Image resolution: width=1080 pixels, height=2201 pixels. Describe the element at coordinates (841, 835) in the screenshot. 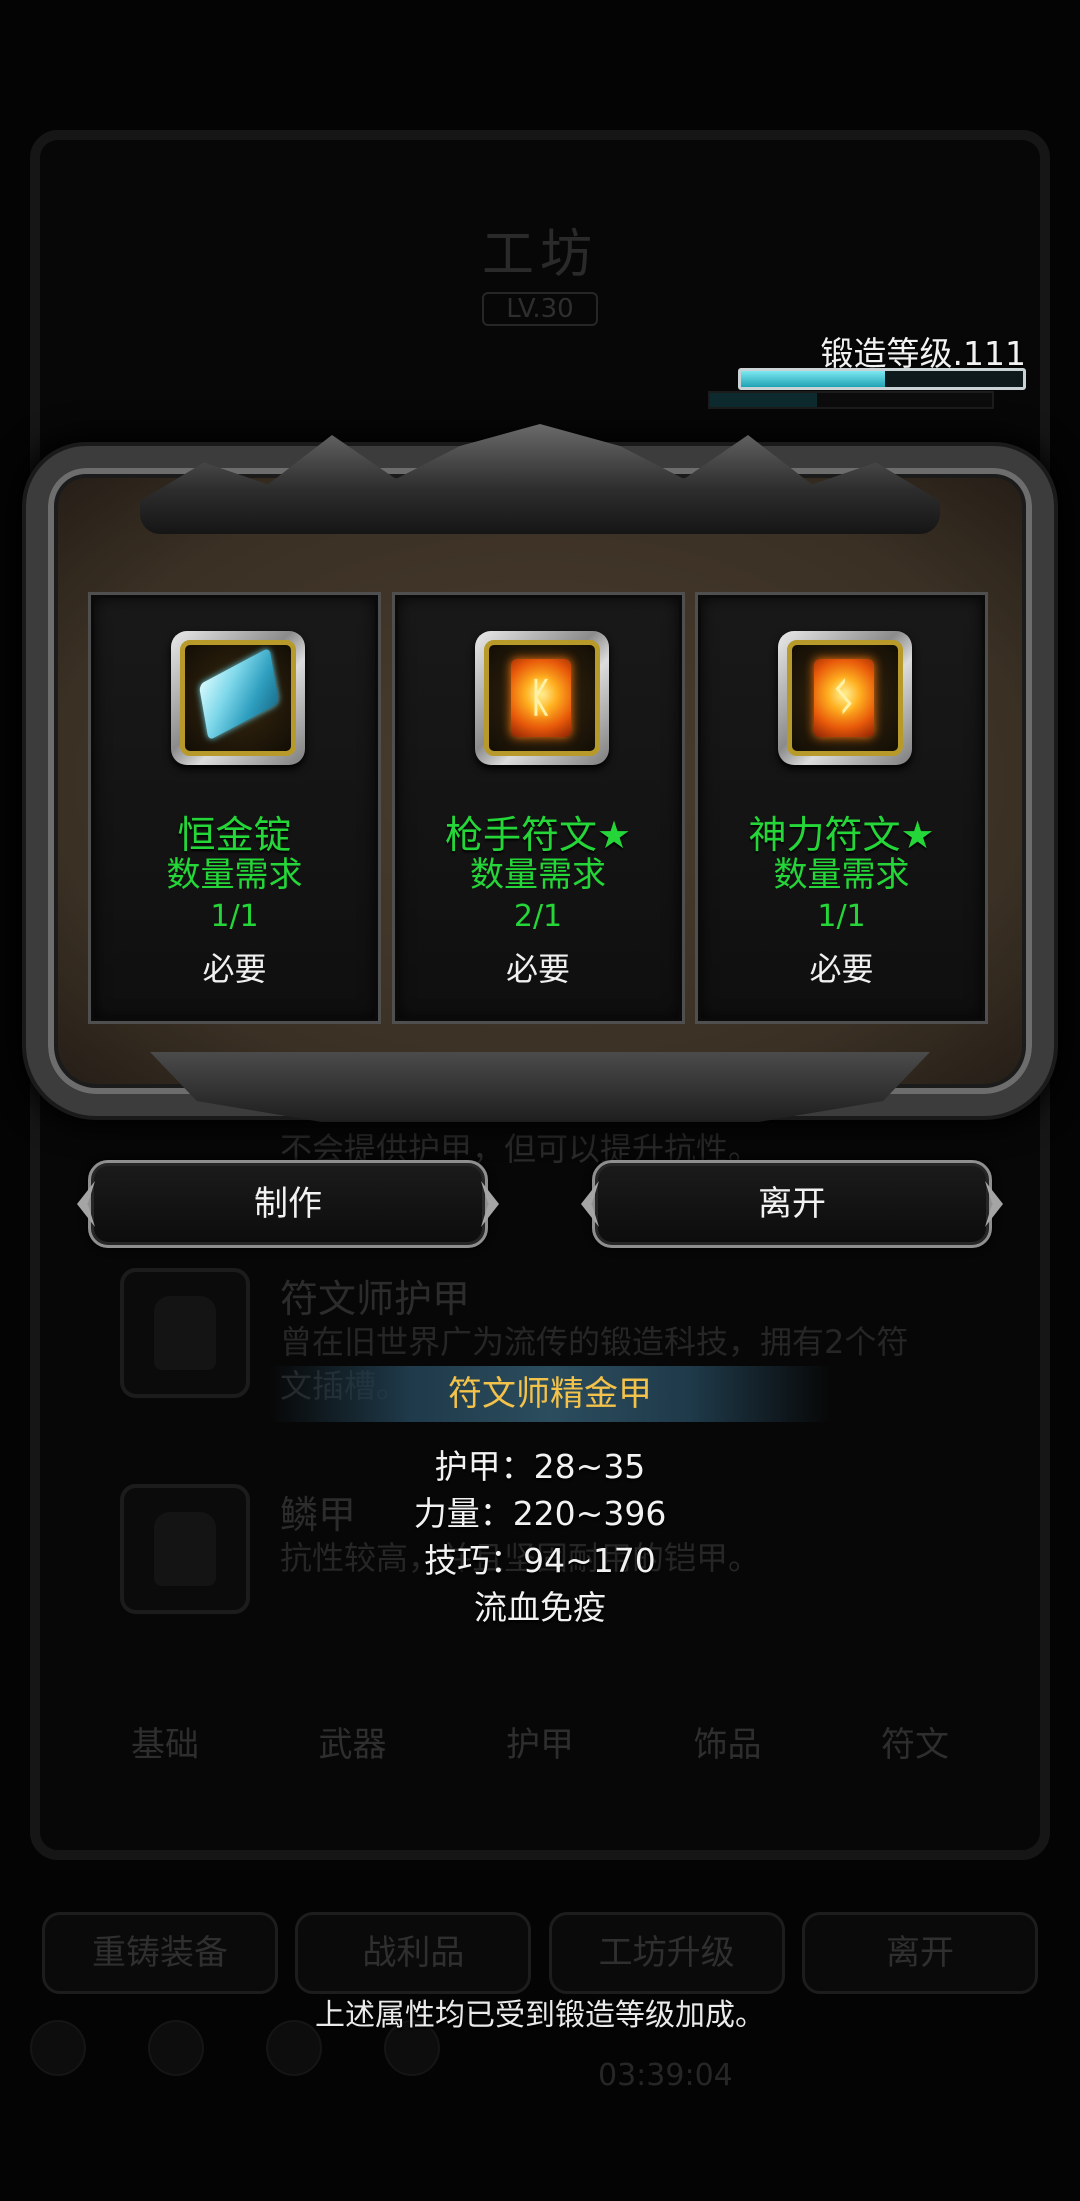

I see `material-name: 神力符文★` at that location.